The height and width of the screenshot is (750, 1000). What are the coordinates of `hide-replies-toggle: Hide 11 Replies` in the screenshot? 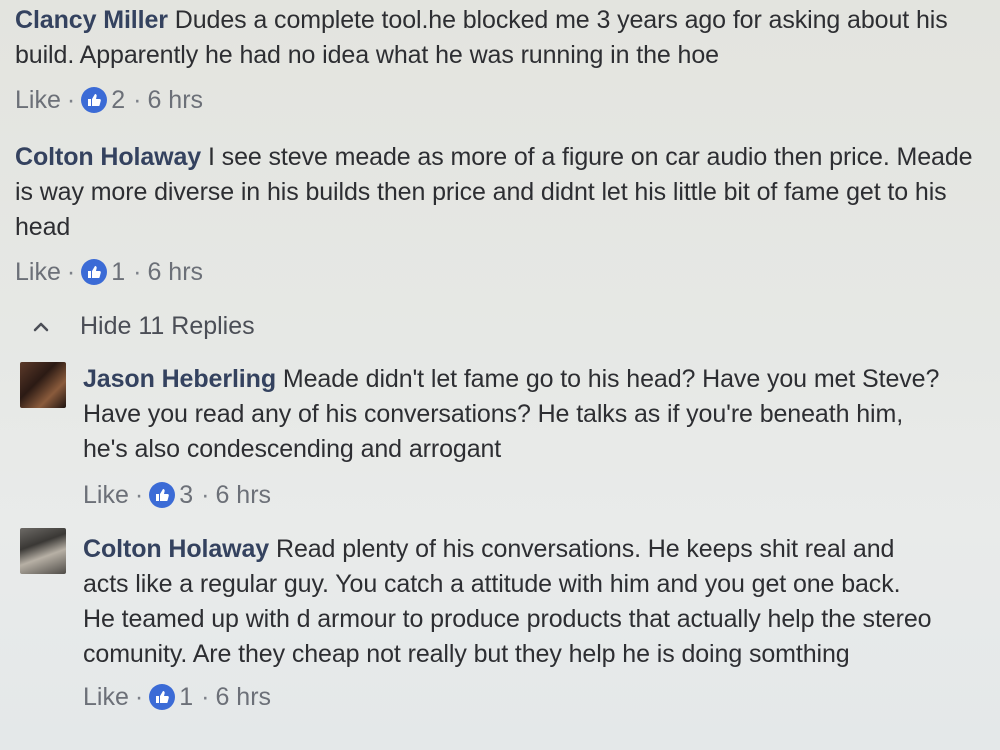 It's located at (142, 326).